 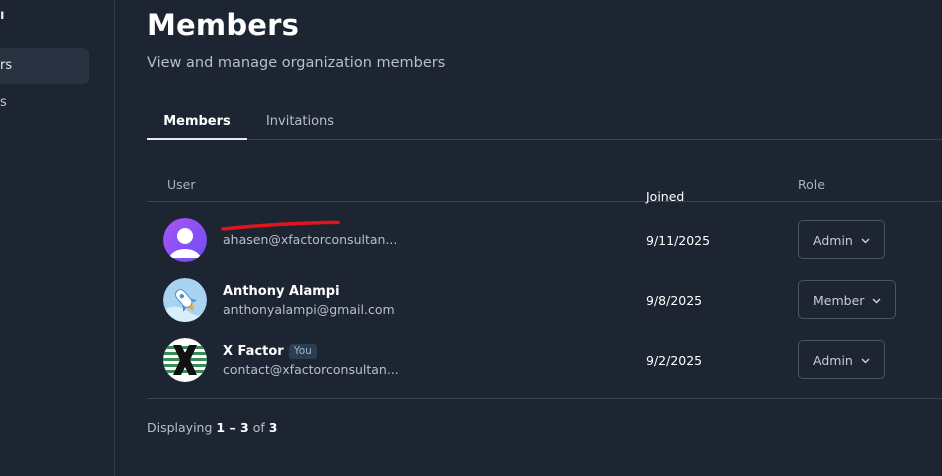 I want to click on tab-invitations: Invitations, so click(x=300, y=122).